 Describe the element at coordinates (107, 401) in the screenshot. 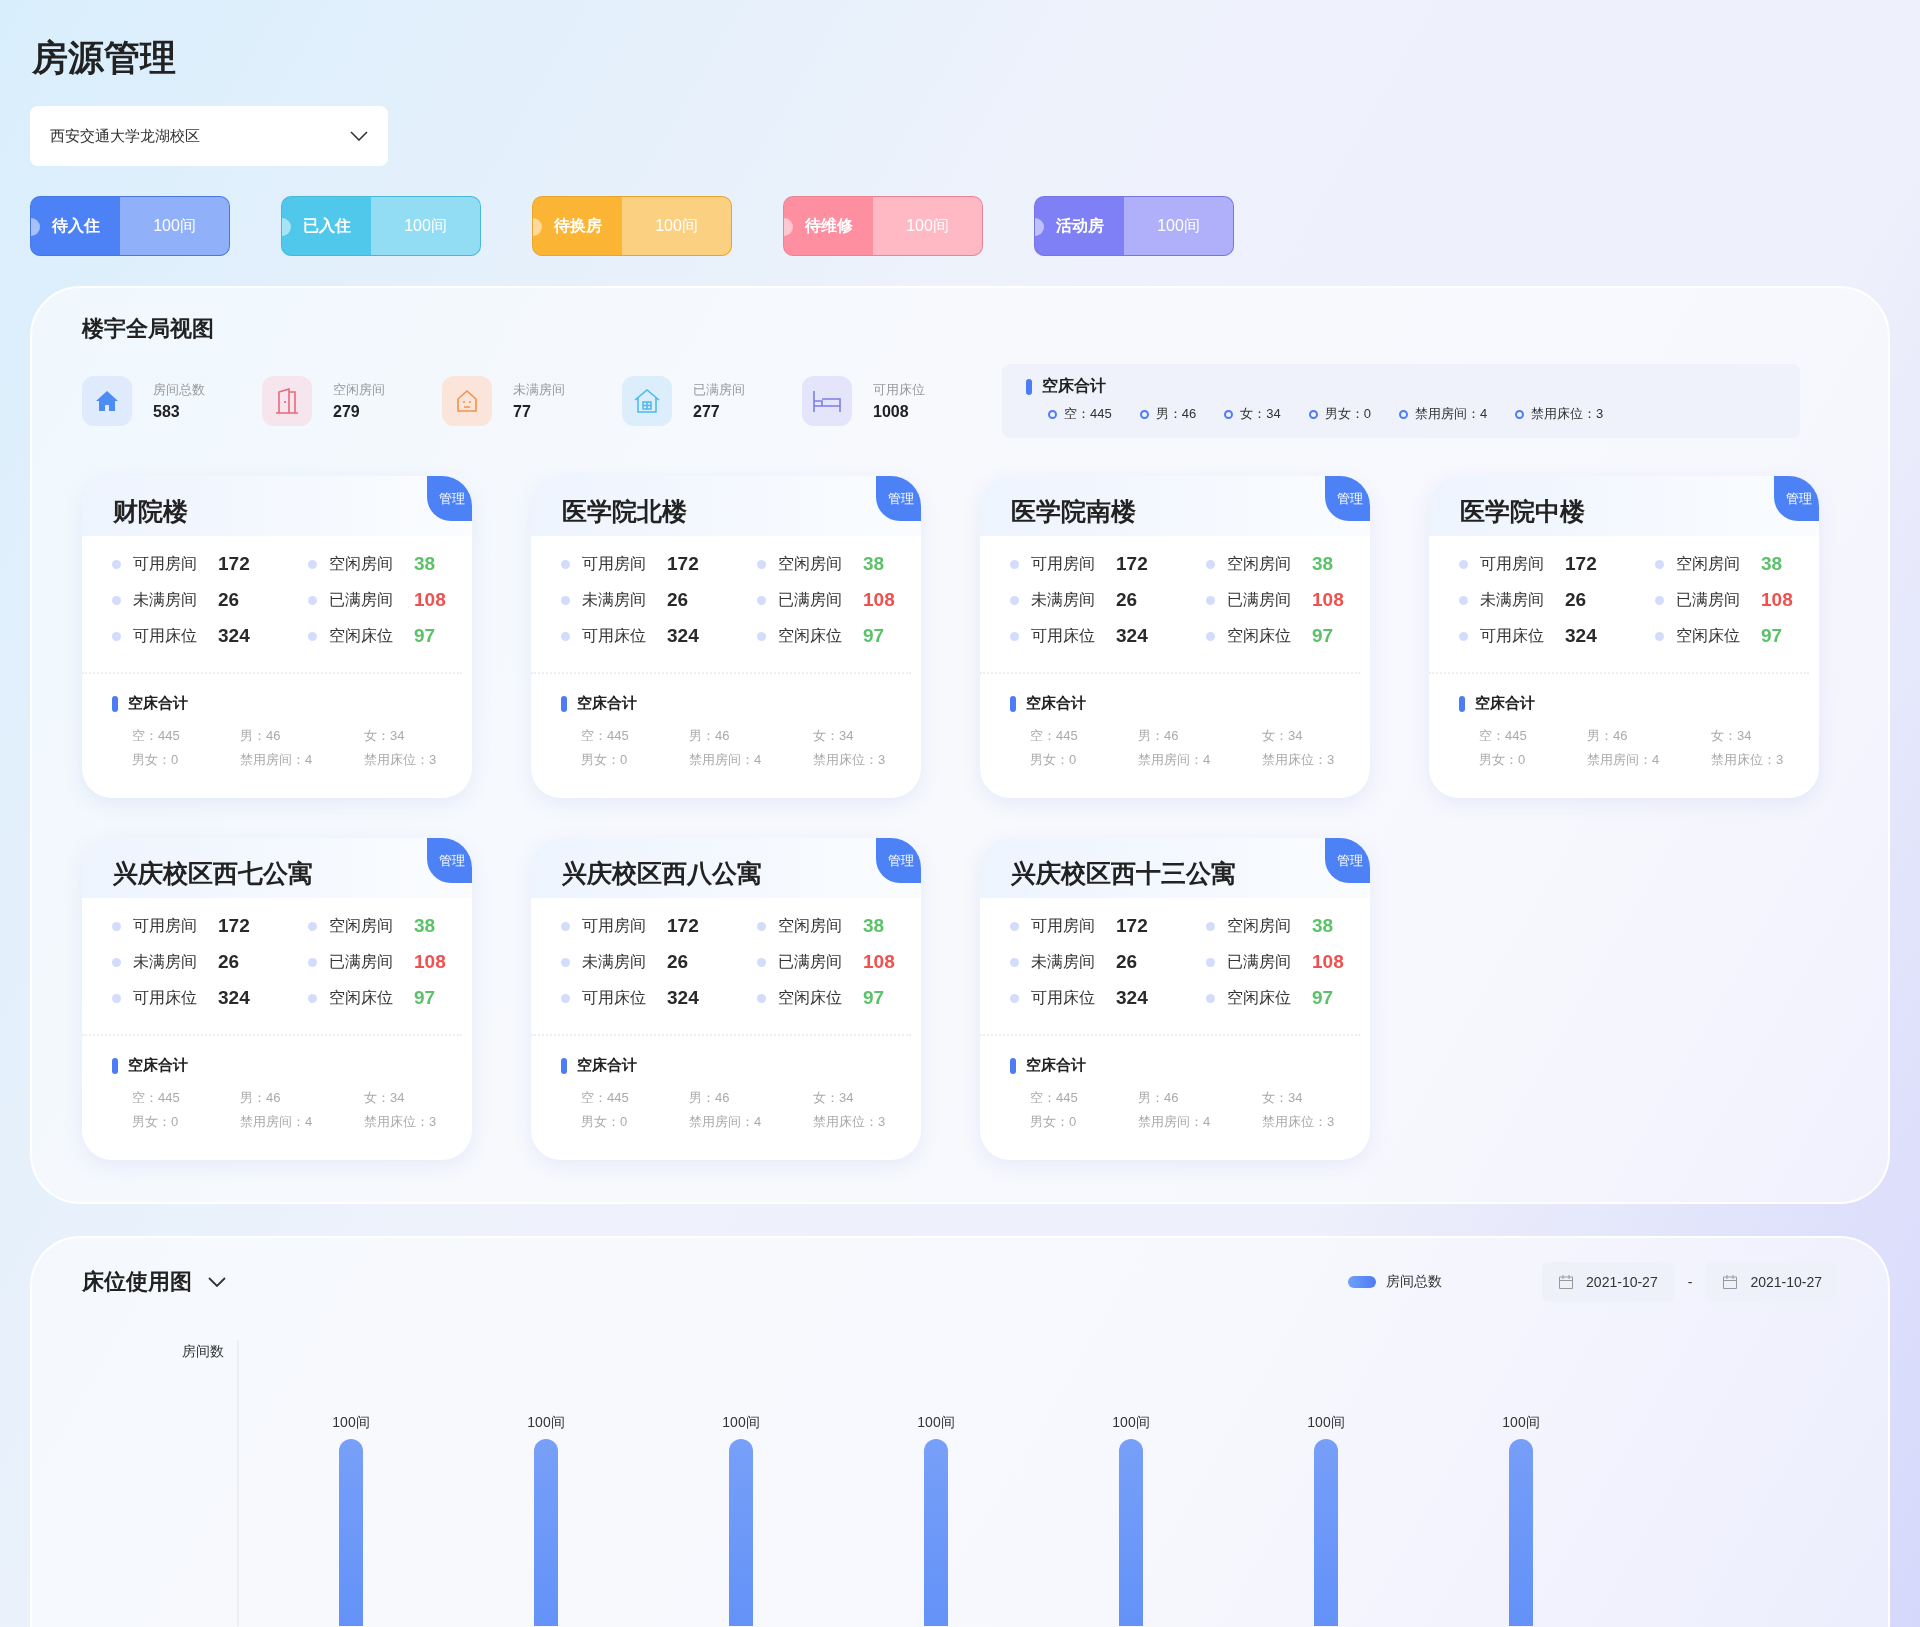

I see `house-icon` at that location.